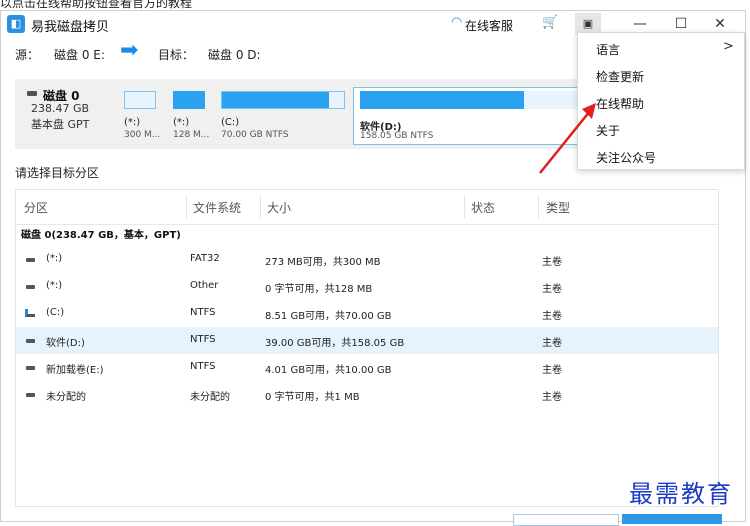 Image resolution: width=750 pixels, height=526 pixels. I want to click on watermark-text: 最需教育, so click(681, 494).